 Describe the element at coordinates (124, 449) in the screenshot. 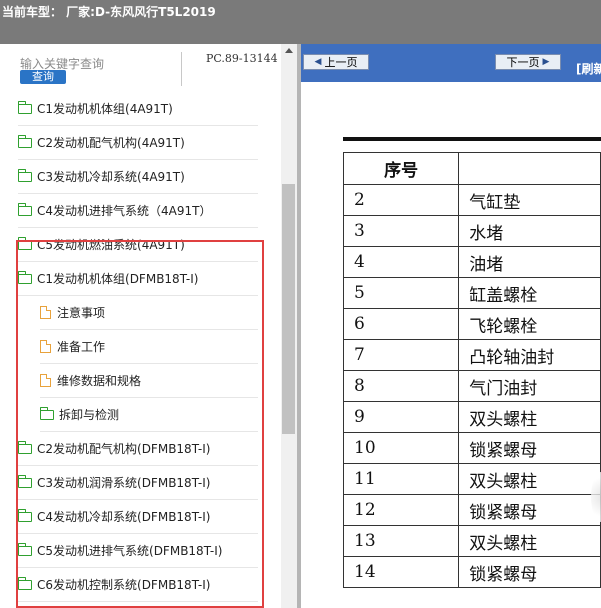

I see `tree-item-label: C2发动机配气机构(DFMB18T-I)` at that location.